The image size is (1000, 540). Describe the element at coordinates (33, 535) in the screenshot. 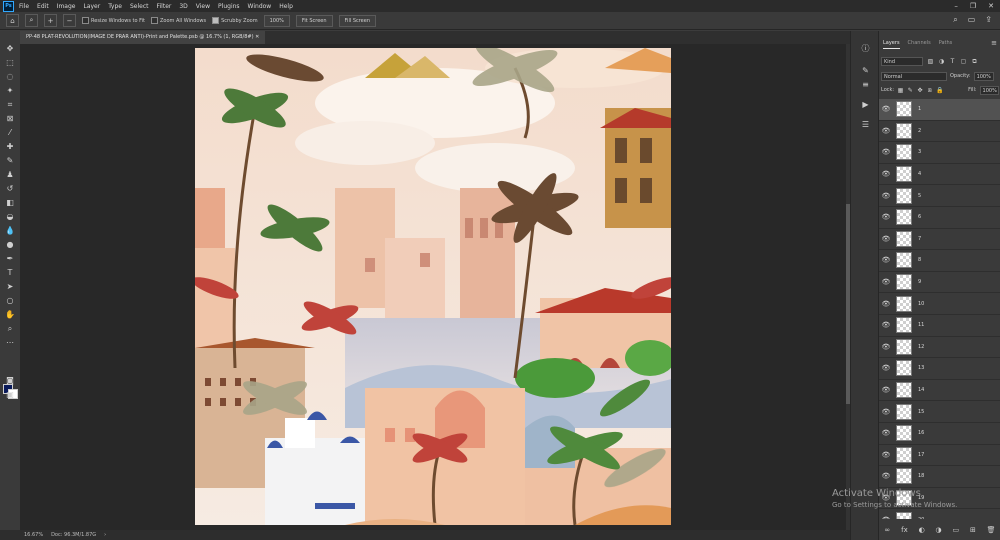

I see `zoom-level: 16.67%` at that location.